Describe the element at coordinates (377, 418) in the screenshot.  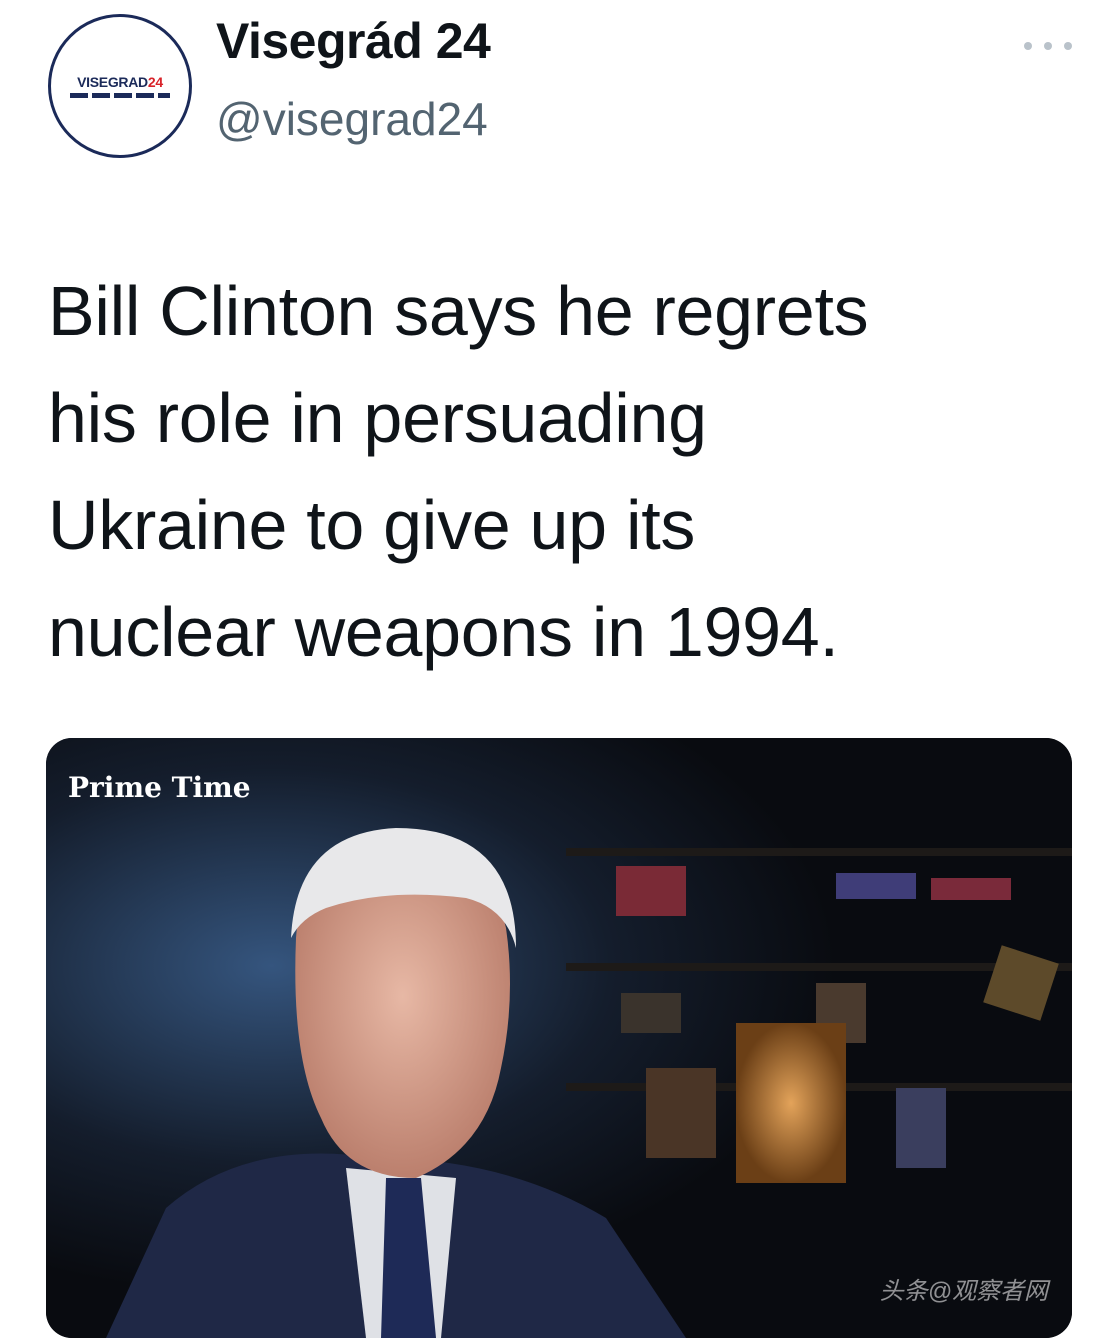
I see `tweet-text-line: his role in persuading` at that location.